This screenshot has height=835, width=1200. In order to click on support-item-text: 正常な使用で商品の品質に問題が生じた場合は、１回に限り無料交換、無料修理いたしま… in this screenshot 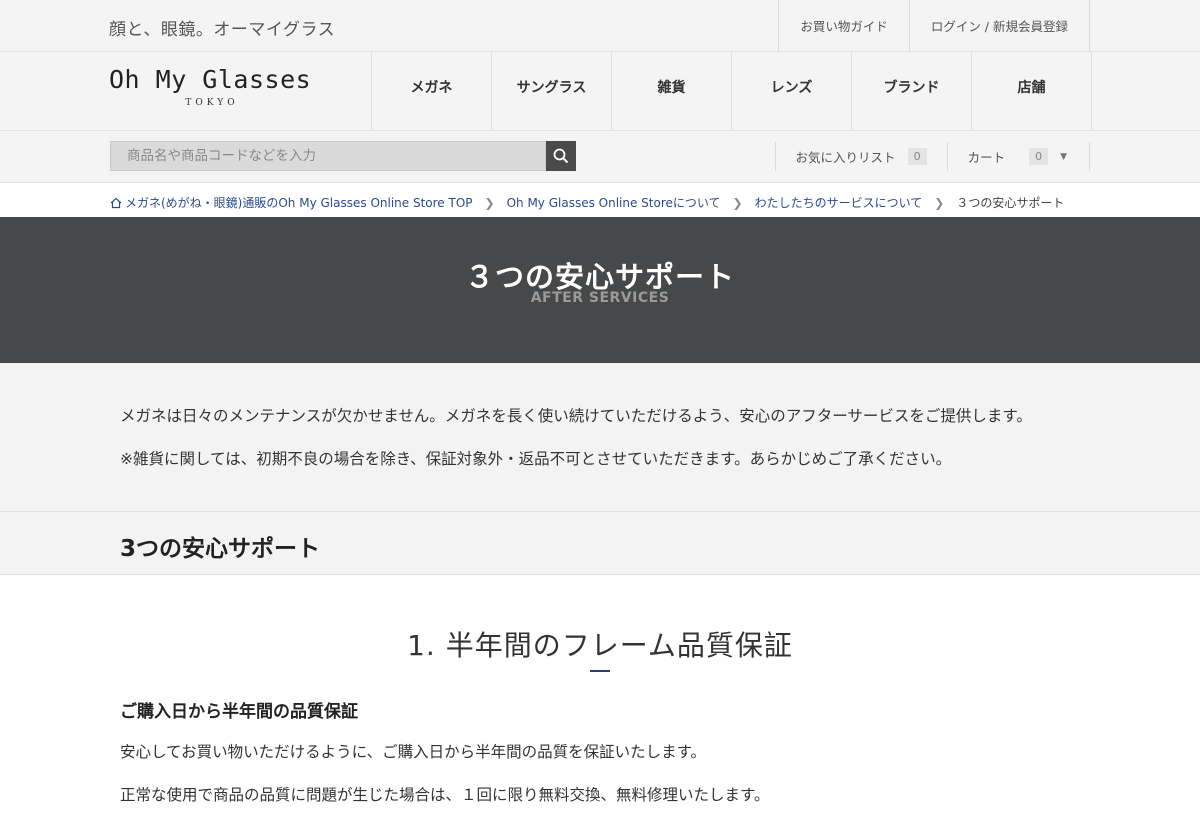, I will do `click(445, 795)`.